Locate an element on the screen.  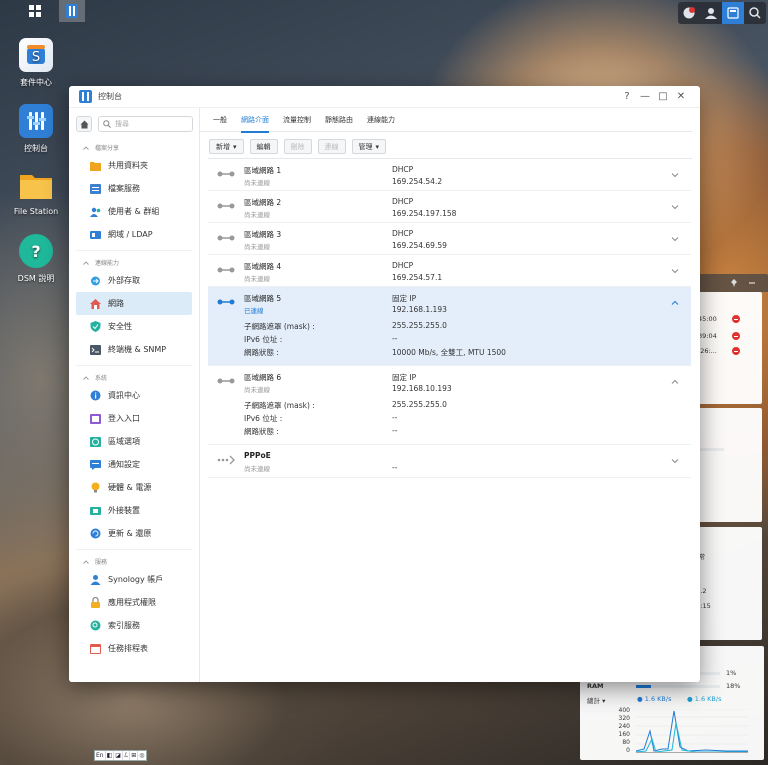
search-button is located at coordinates (755, 13).